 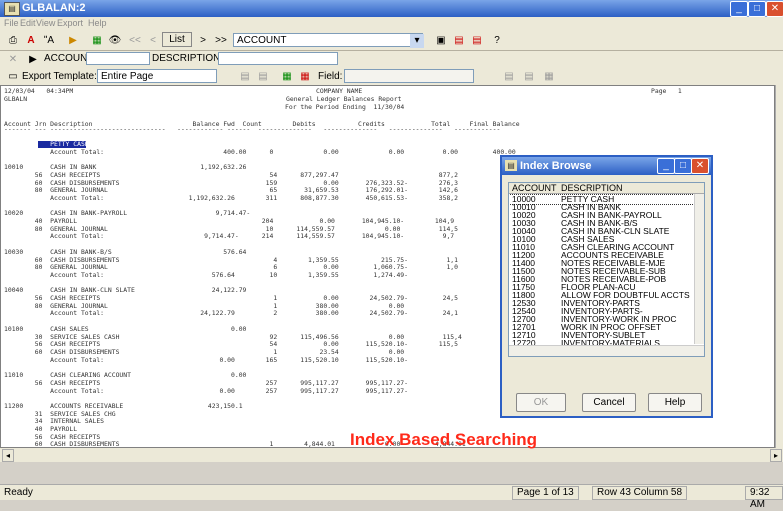 What do you see at coordinates (609, 402) in the screenshot?
I see `cancel-button: Cancel` at bounding box center [609, 402].